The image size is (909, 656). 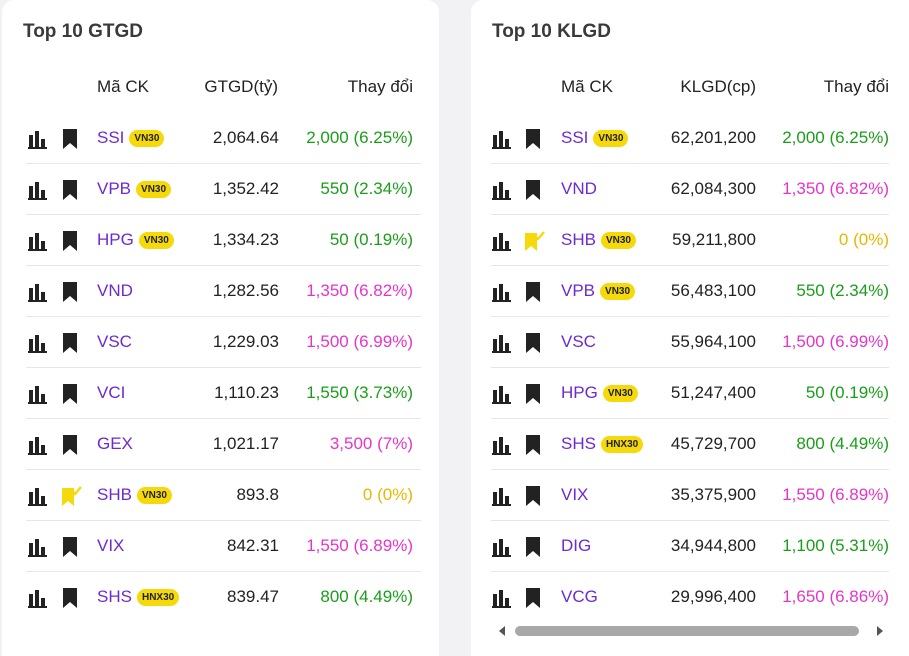 What do you see at coordinates (690, 240) in the screenshot?
I see `table-row: SHB VN30 59,211,800 0 (0%)` at bounding box center [690, 240].